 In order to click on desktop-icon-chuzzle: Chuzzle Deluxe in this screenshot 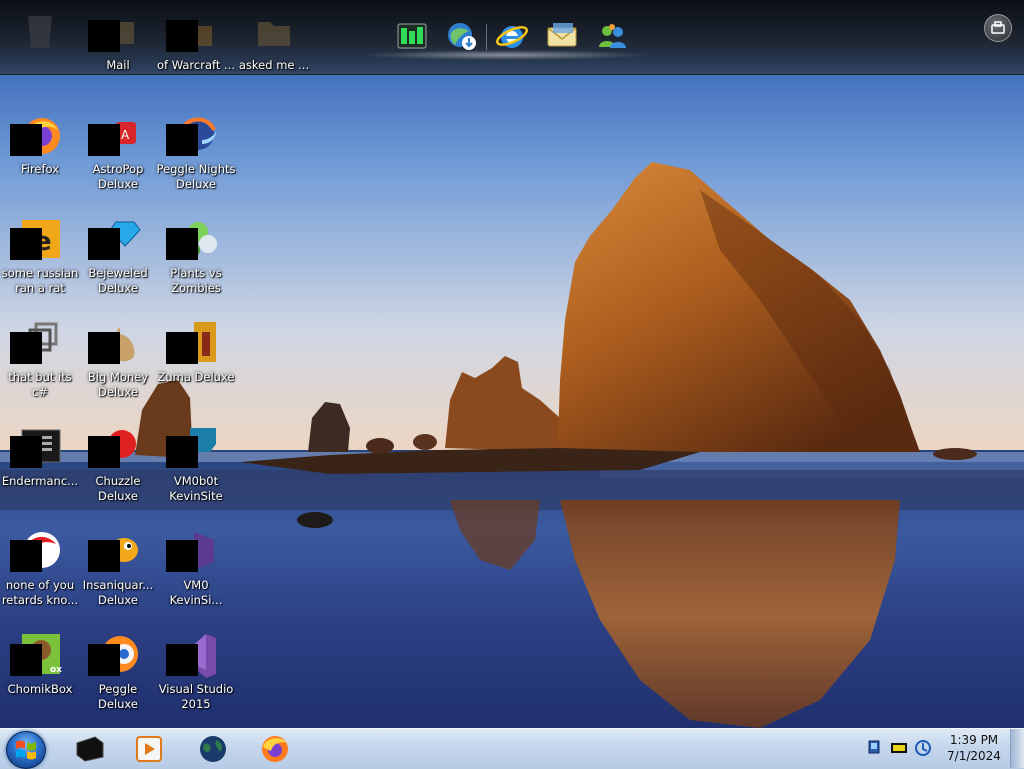, I will do `click(118, 463)`.